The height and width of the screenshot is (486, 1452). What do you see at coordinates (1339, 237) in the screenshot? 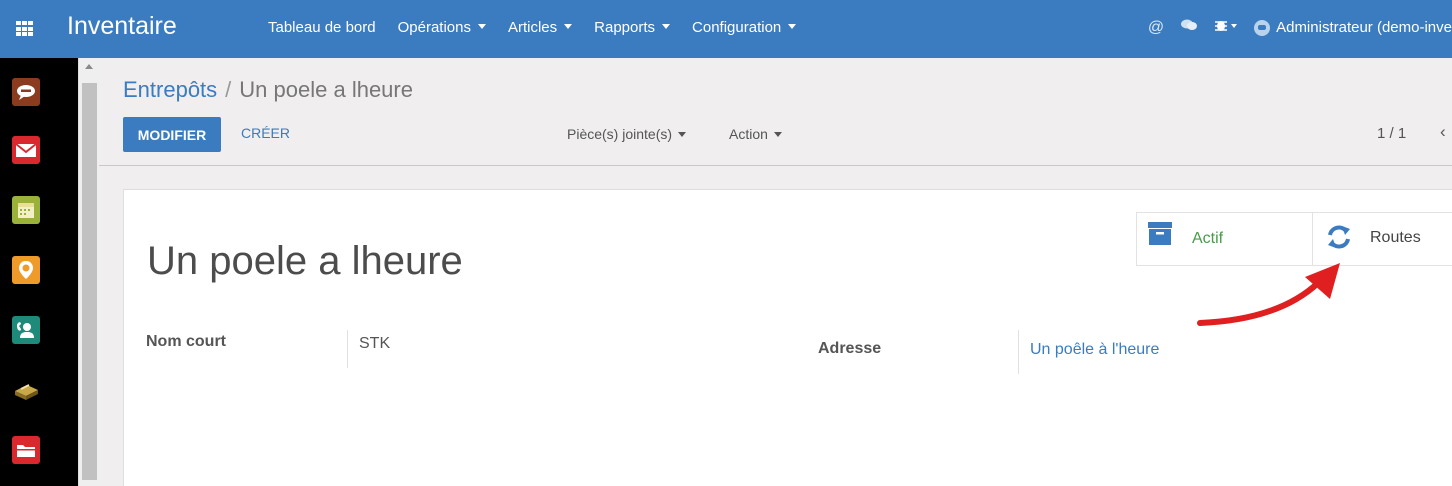
I see `refresh-icon` at bounding box center [1339, 237].